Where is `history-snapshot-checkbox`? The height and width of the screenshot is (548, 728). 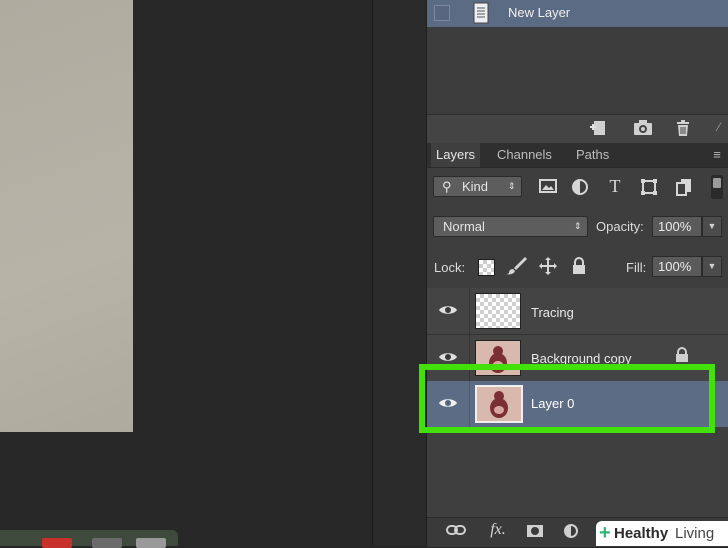
history-snapshot-checkbox is located at coordinates (442, 13).